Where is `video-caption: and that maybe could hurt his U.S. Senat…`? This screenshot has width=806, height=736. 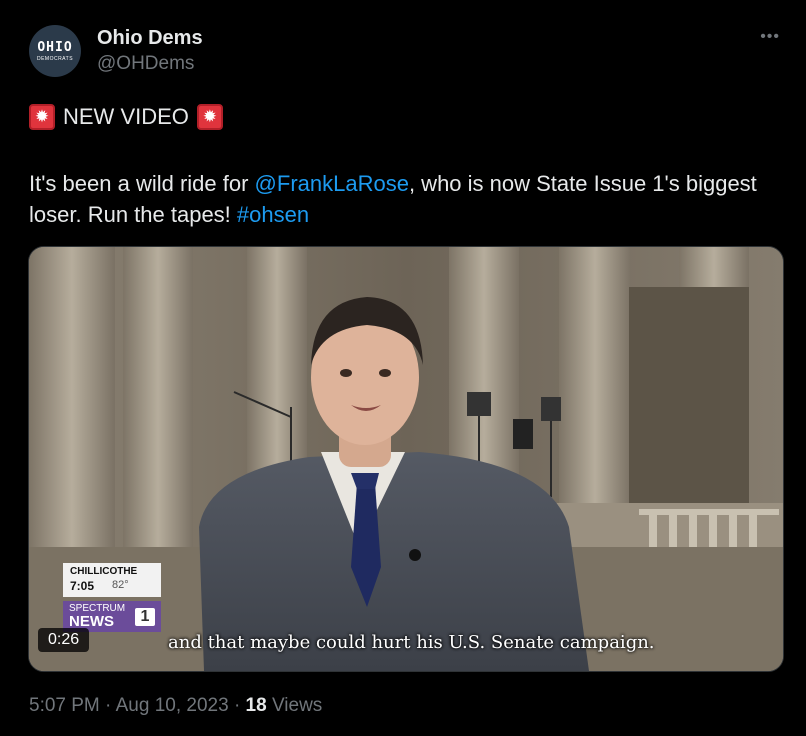 video-caption: and that maybe could hurt his U.S. Senat… is located at coordinates (411, 642).